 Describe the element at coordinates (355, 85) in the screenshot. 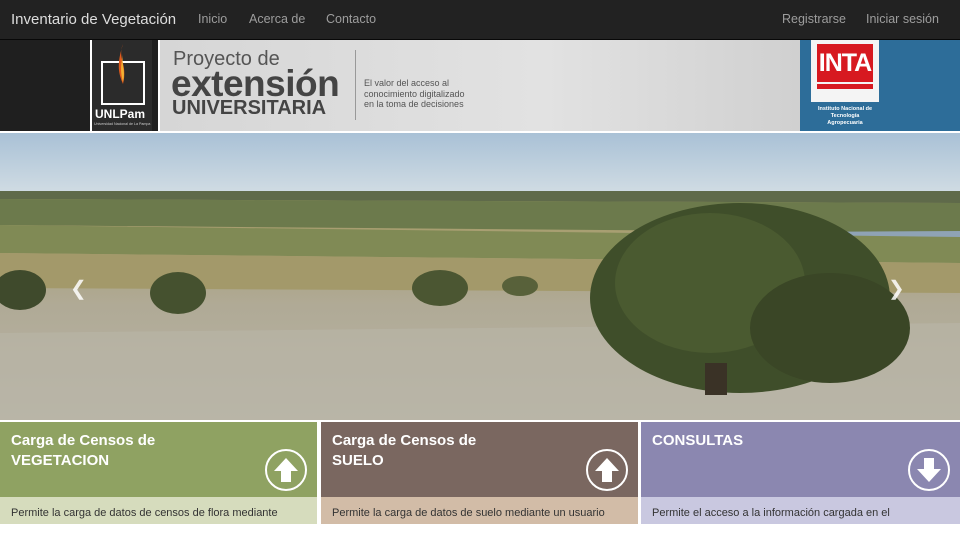

I see `divider` at that location.